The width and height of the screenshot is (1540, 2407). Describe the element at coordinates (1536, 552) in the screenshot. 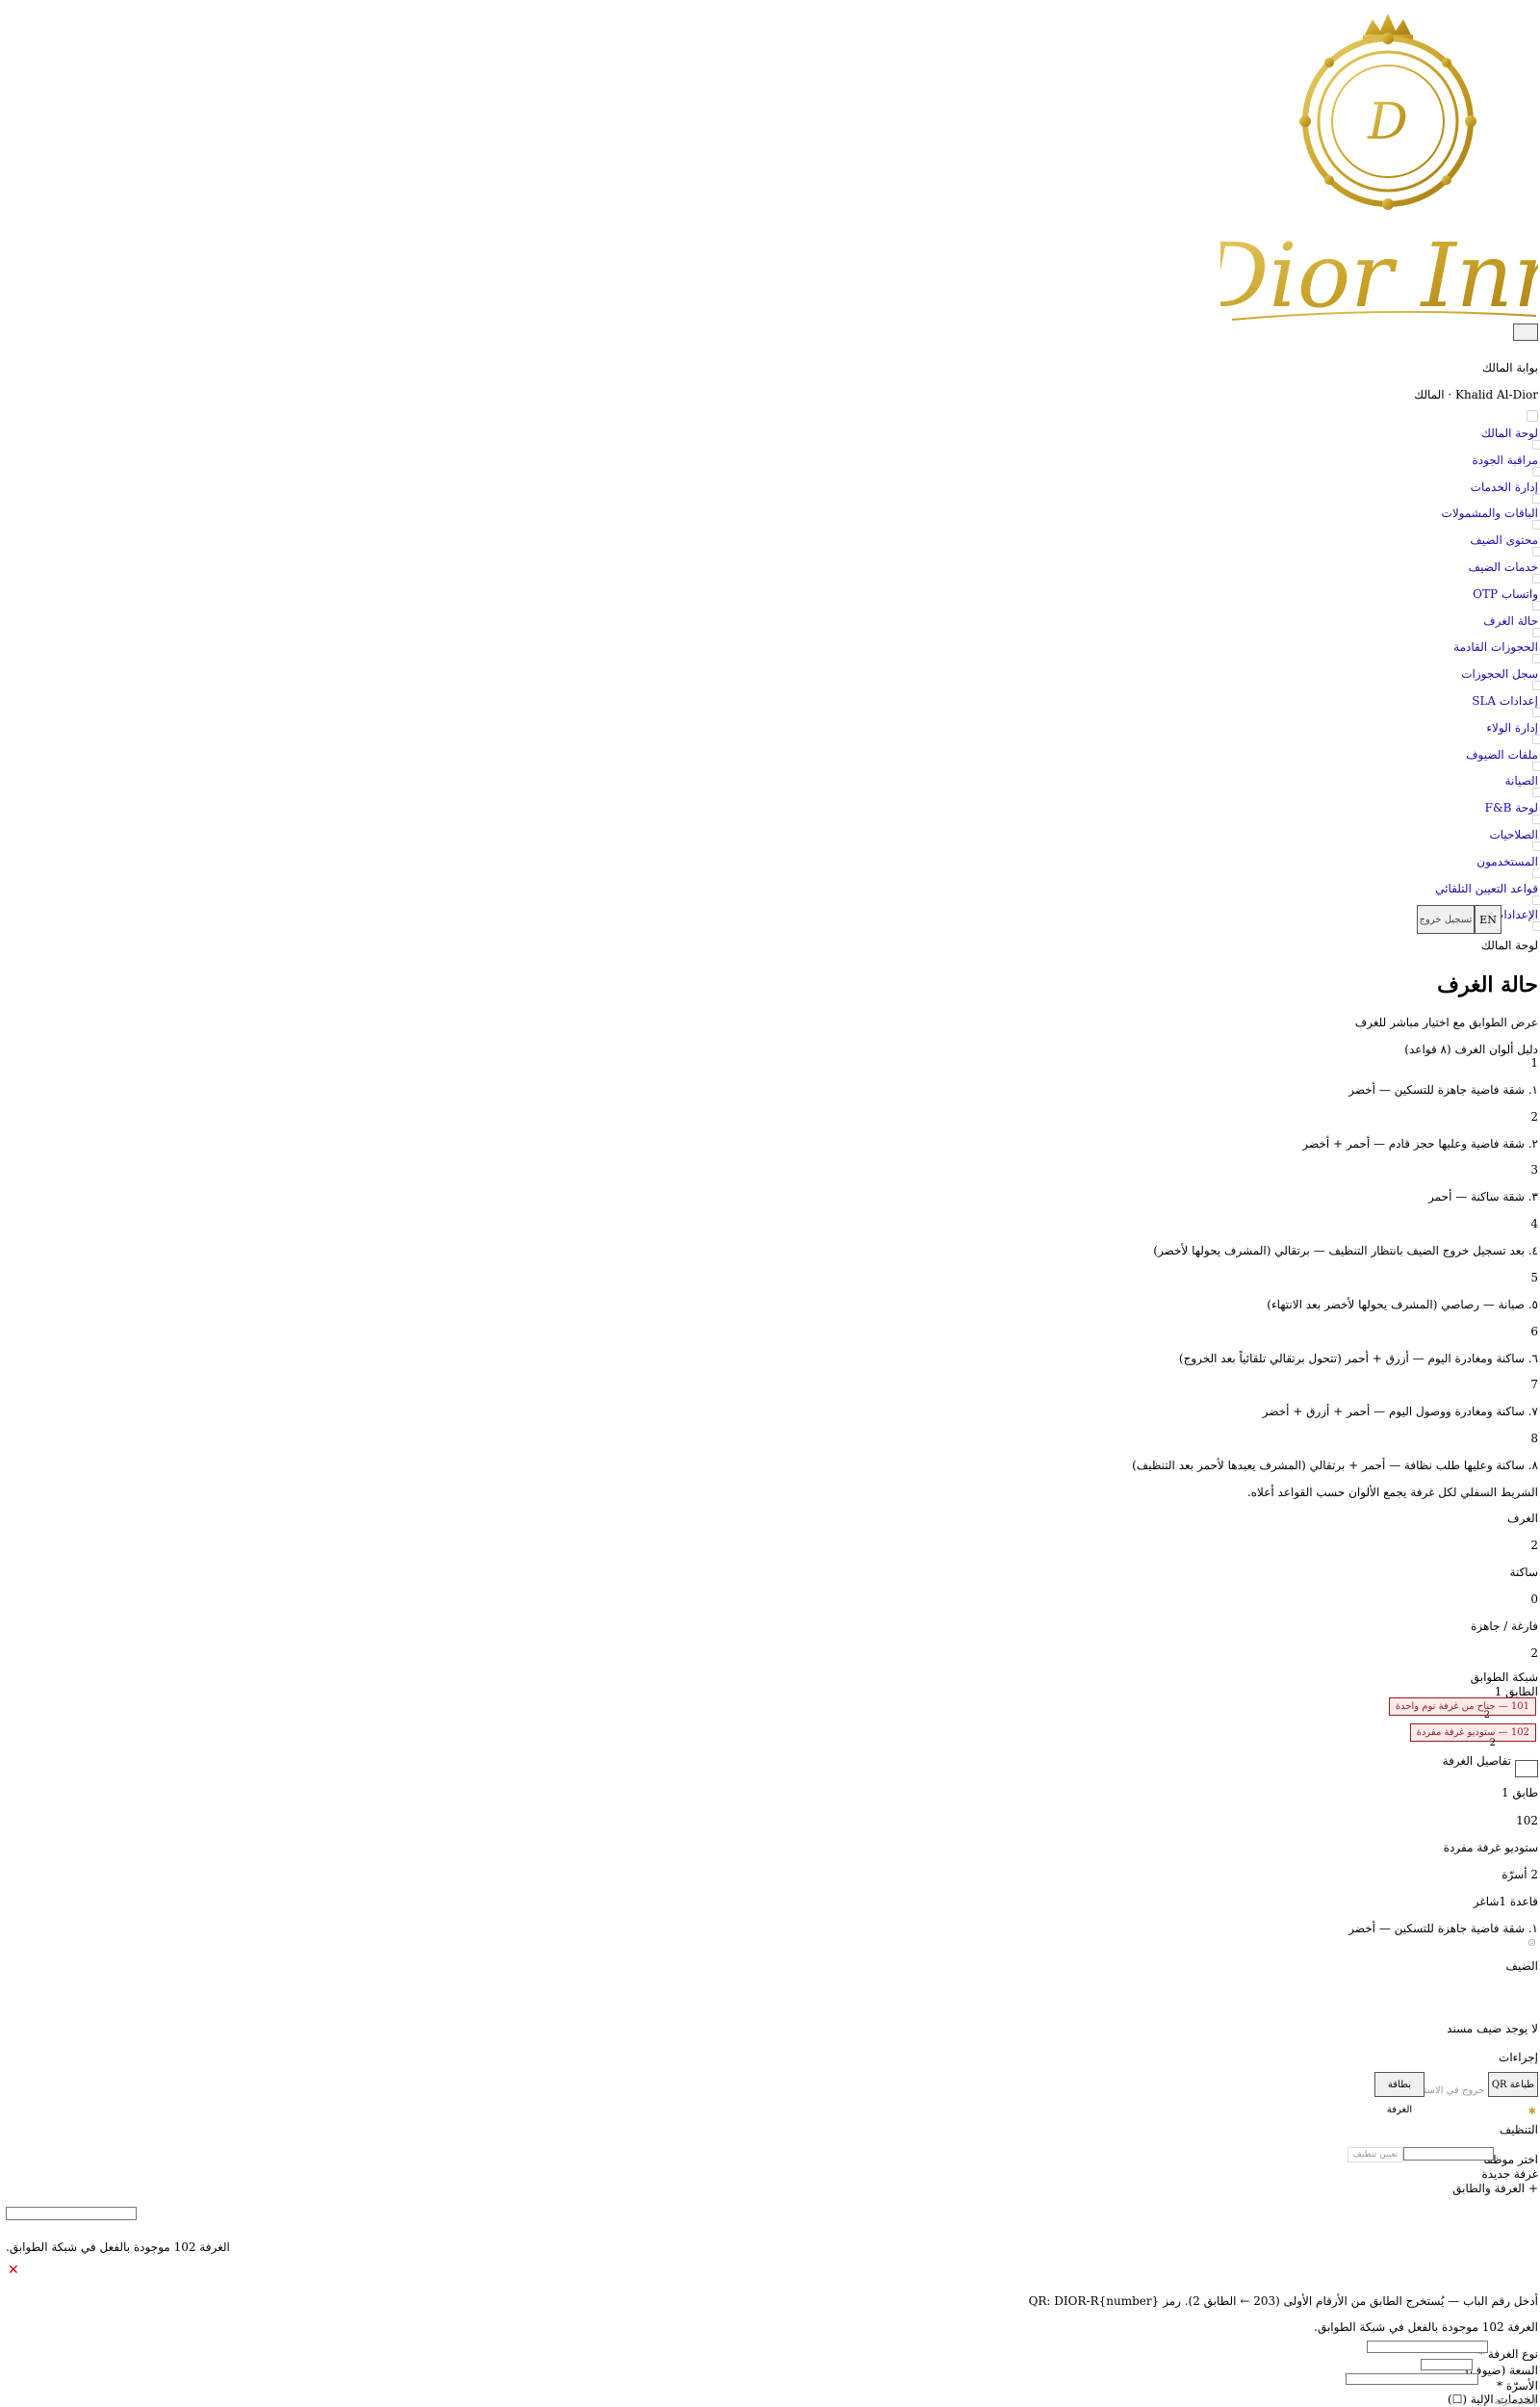

I see `content-icon` at that location.